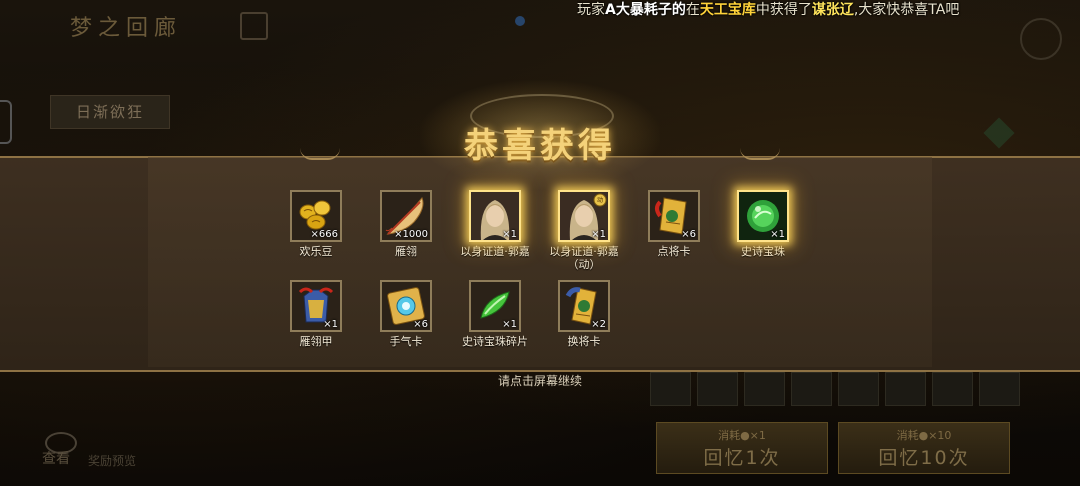  Describe the element at coordinates (495, 341) in the screenshot. I see `reward-name: 史诗宝珠碎片` at that location.